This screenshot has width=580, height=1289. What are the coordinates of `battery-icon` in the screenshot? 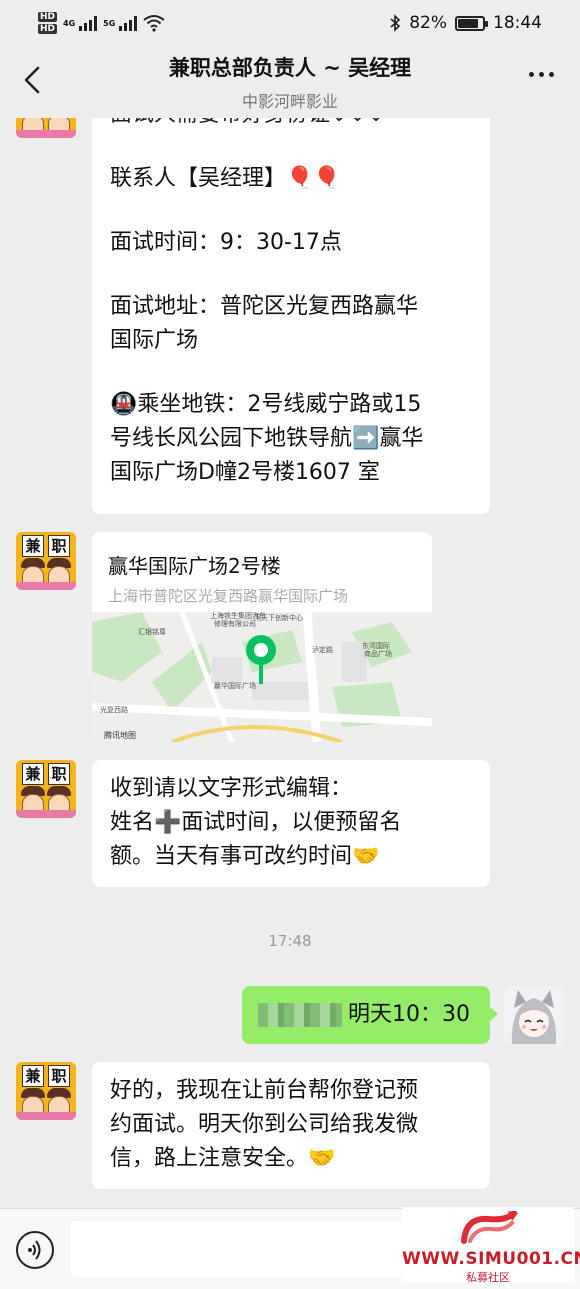 It's located at (471, 23).